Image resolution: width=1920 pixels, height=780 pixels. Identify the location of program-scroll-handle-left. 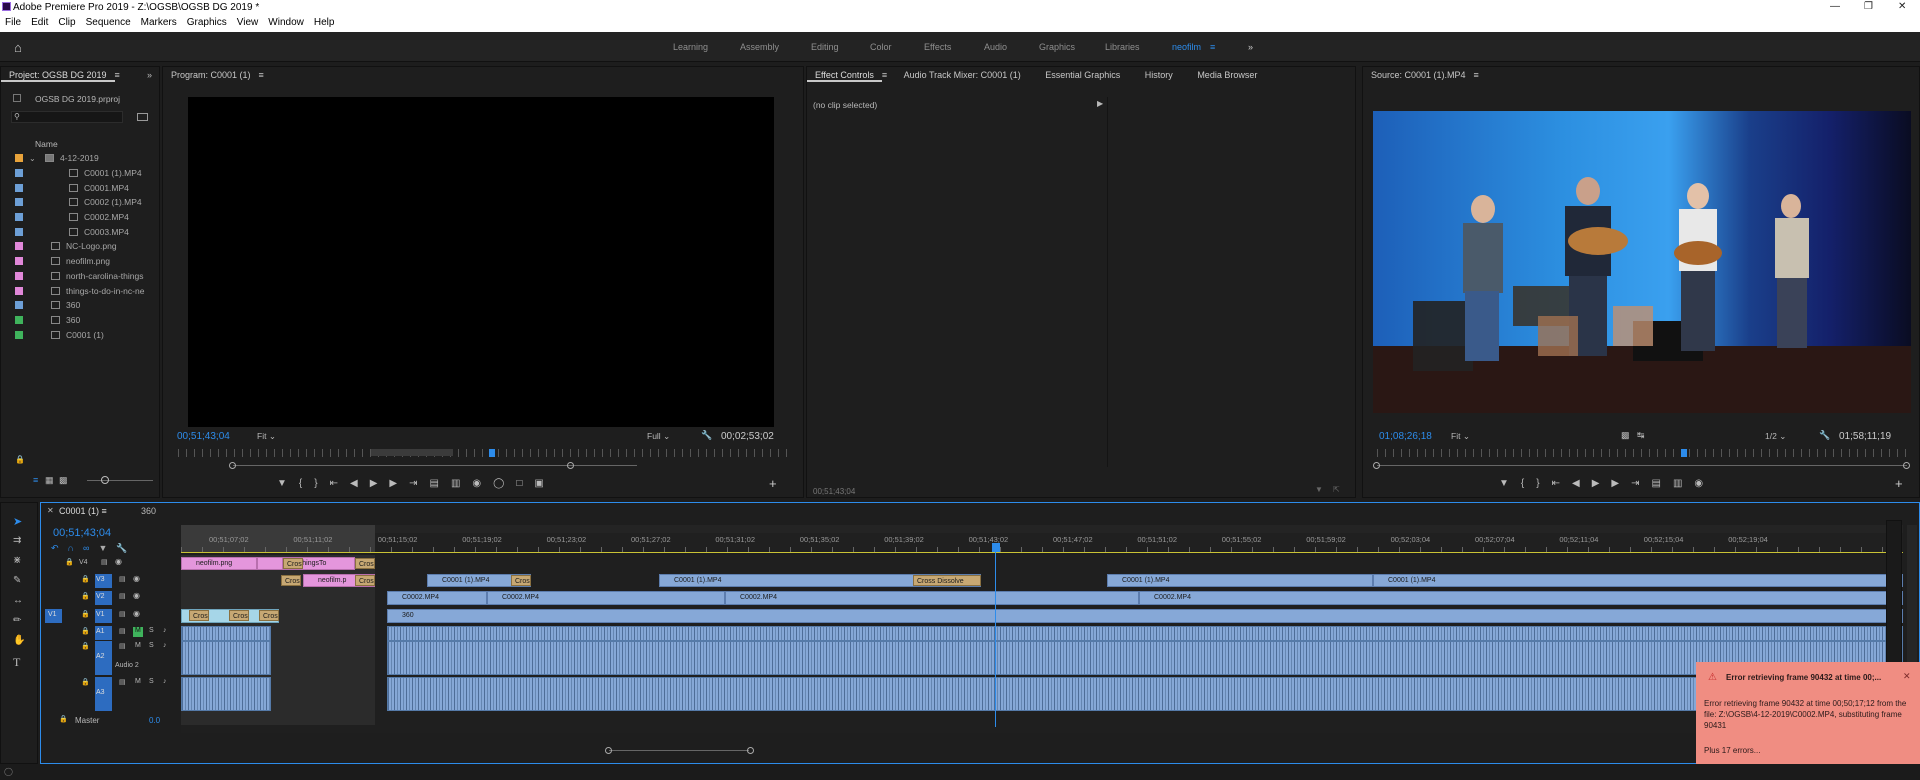
(232, 465).